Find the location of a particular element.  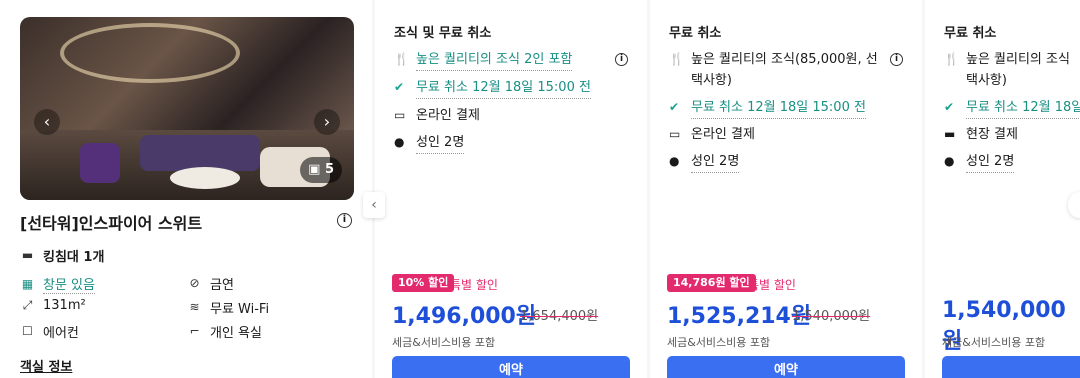

bath-row: ⌐ 개인 욕실 is located at coordinates (224, 332).